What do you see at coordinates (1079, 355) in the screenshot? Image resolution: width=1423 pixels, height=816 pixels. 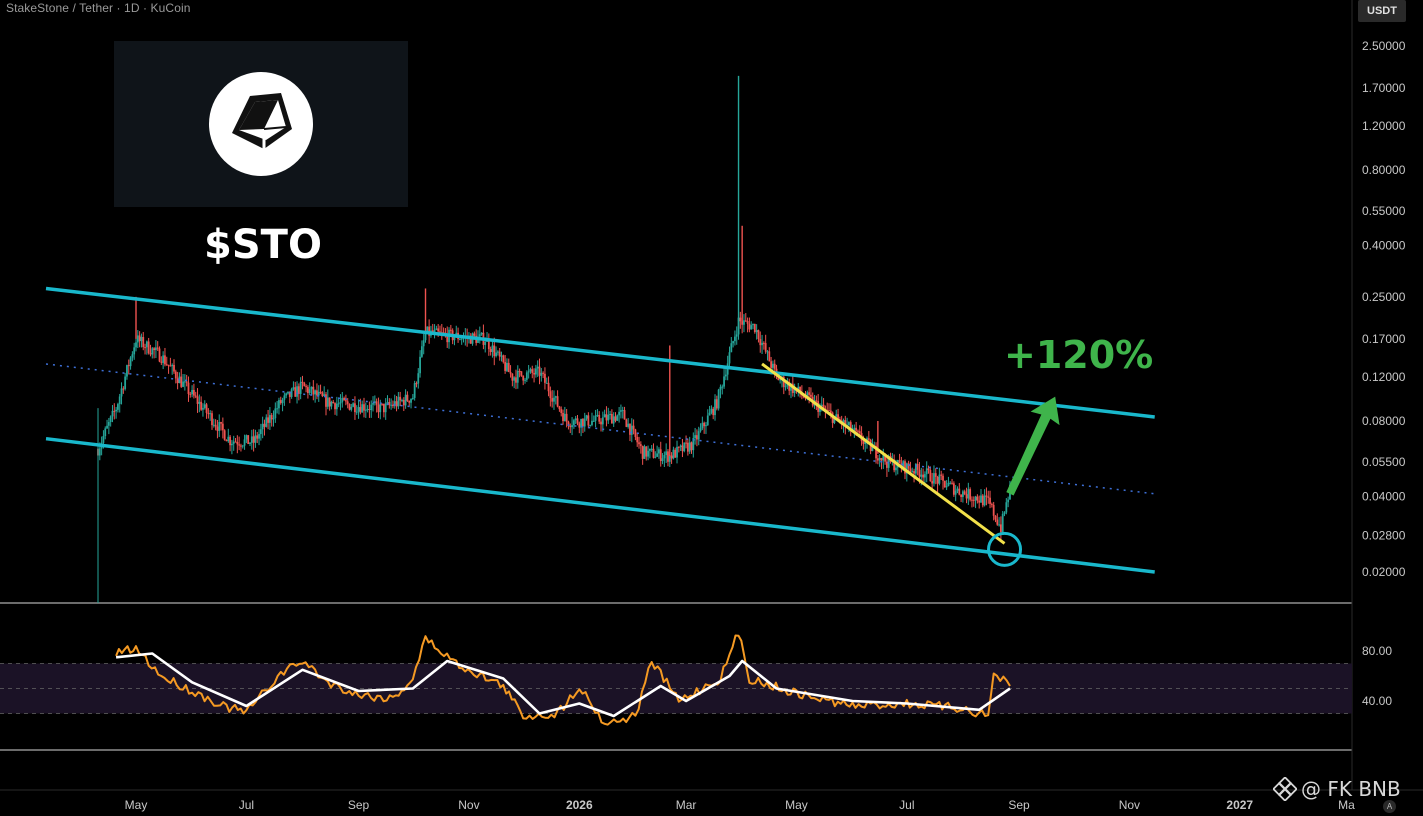 I see `target-percent: +120%` at bounding box center [1079, 355].